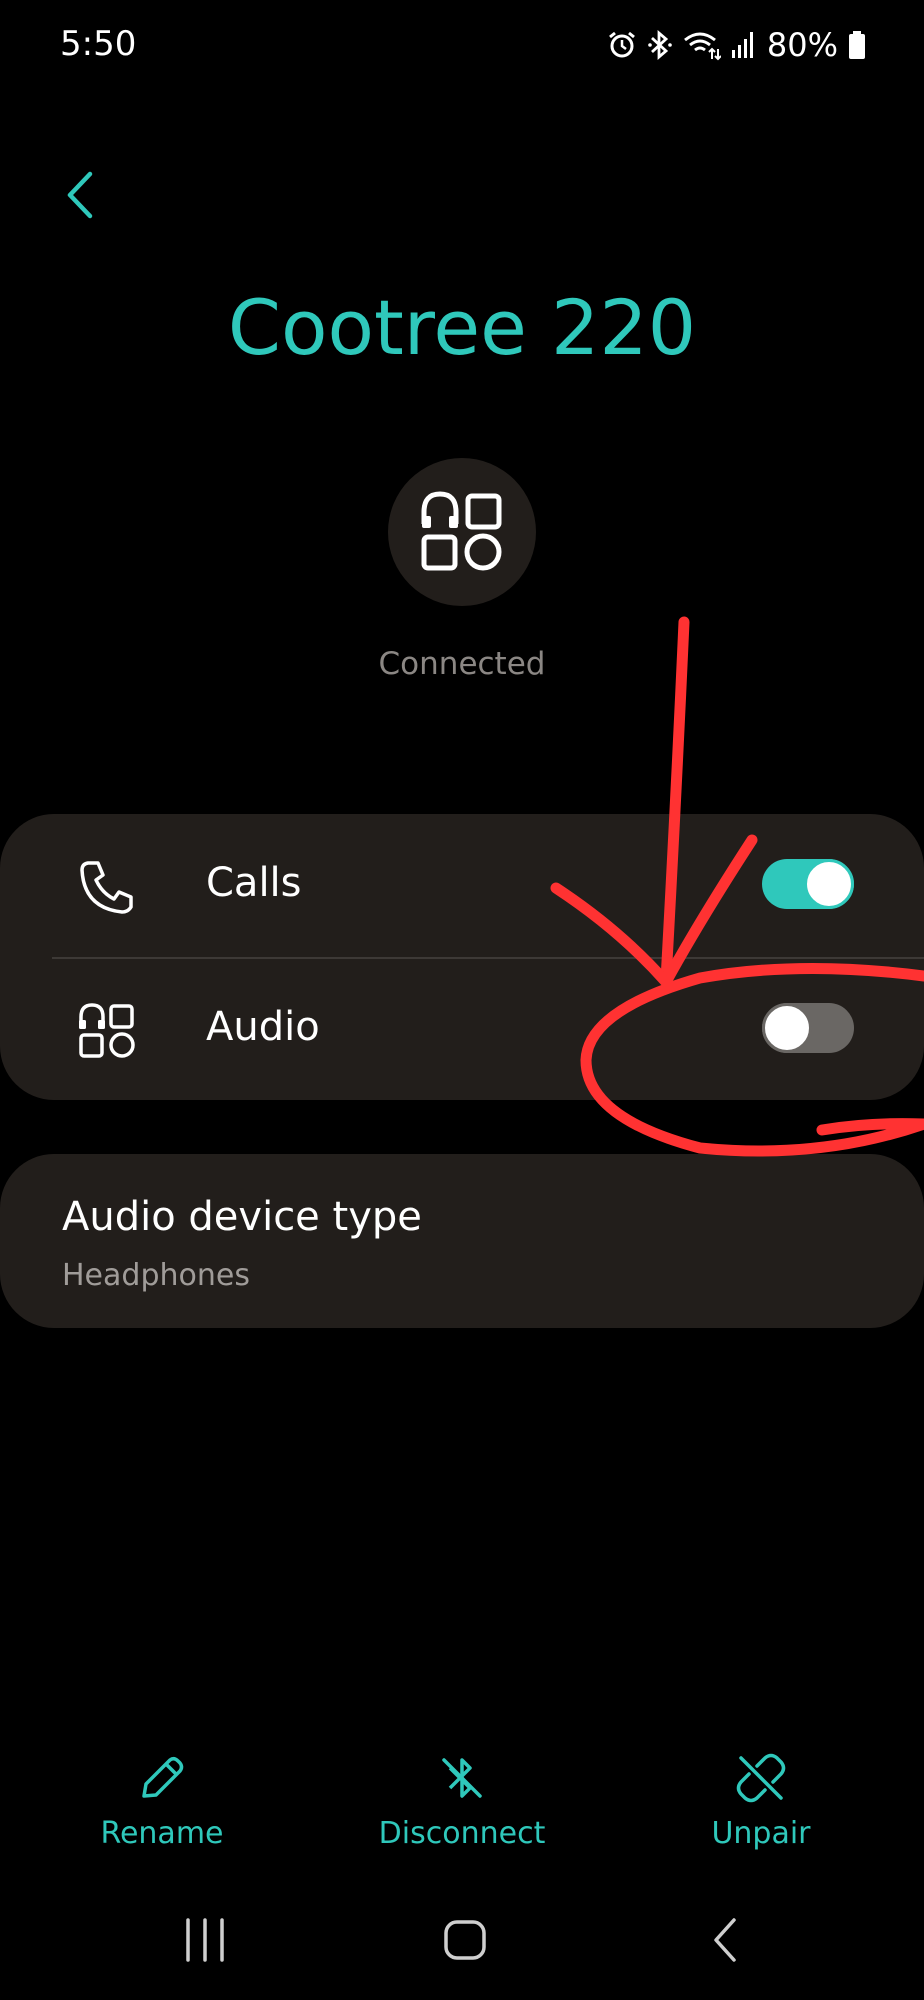 The image size is (924, 2000). I want to click on calls-label: Calls, so click(254, 883).